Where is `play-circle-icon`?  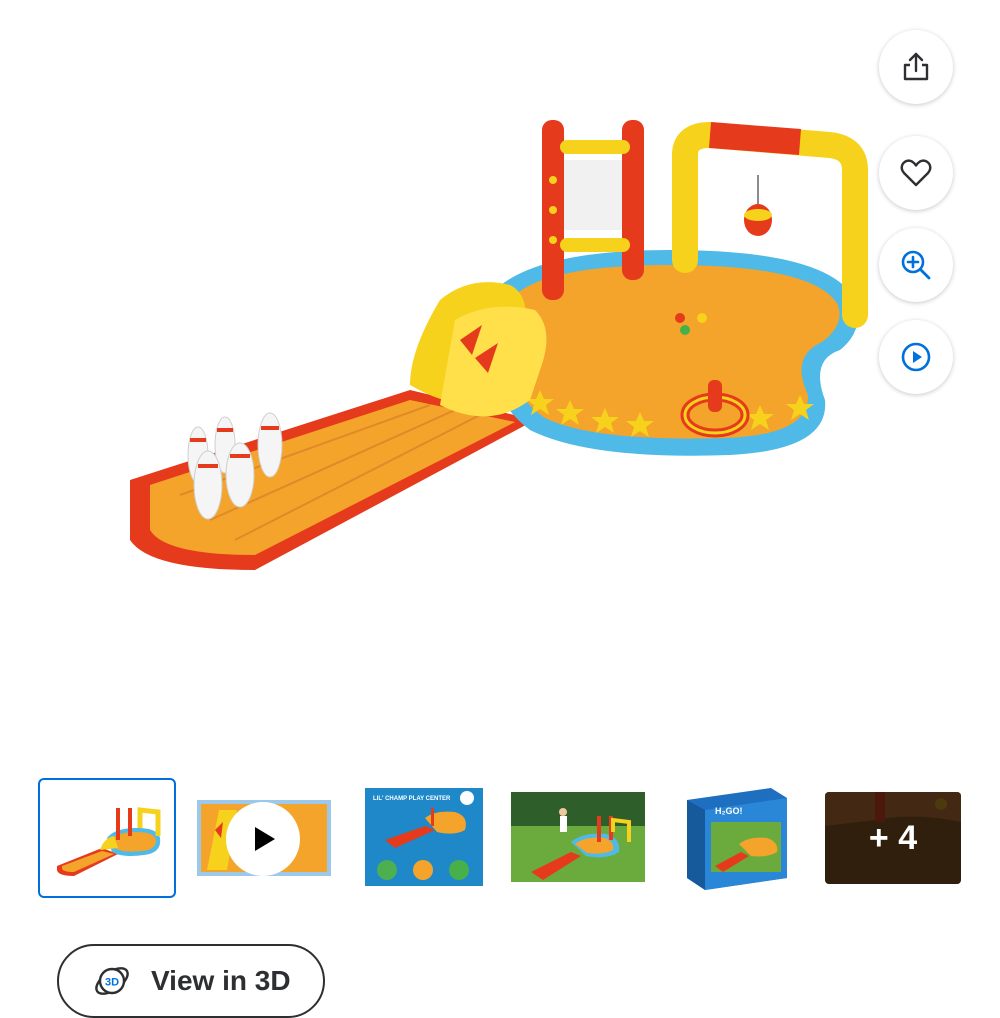
play-circle-icon is located at coordinates (916, 357).